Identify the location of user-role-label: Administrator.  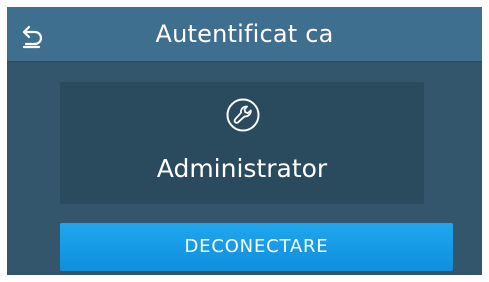
(242, 168).